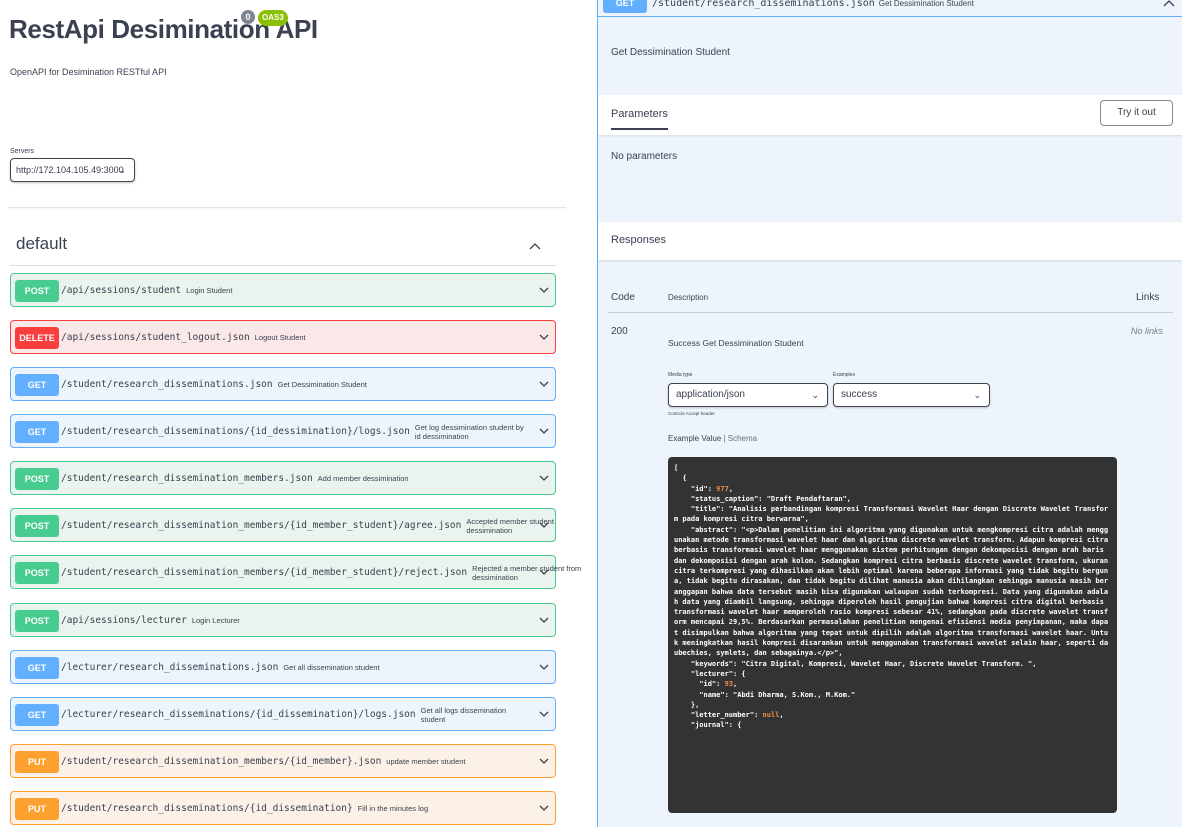 This screenshot has height=827, width=1182. I want to click on operation-row: POST/api/sessions/student Login Student, so click(283, 290).